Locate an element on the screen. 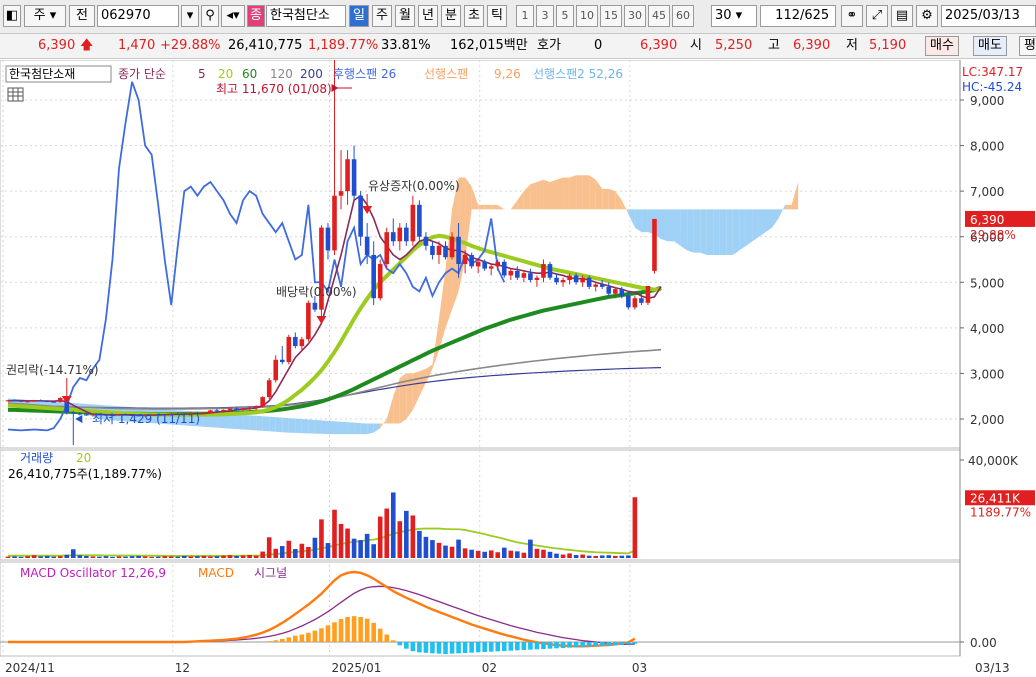 Image resolution: width=1036 pixels, height=677 pixels. window-menu-icon: ◧ is located at coordinates (12, 16).